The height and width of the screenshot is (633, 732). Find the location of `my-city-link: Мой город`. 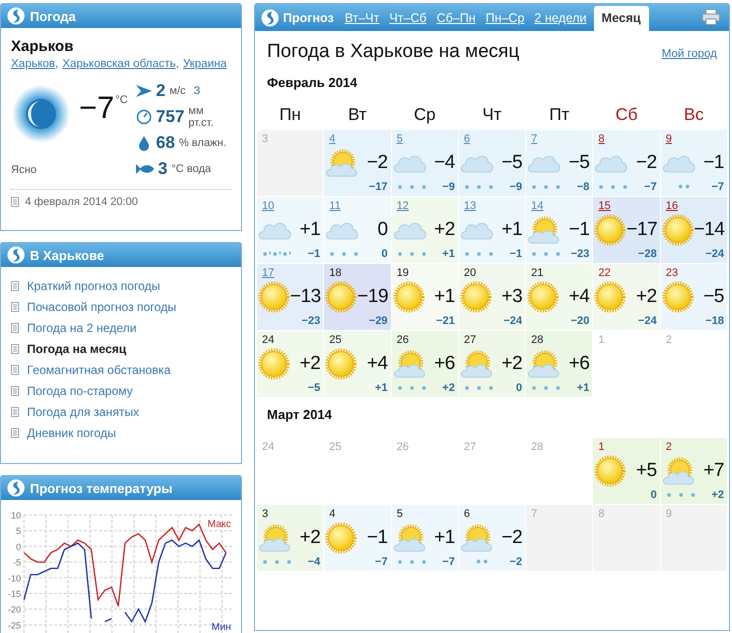

my-city-link: Мой город is located at coordinates (689, 54).